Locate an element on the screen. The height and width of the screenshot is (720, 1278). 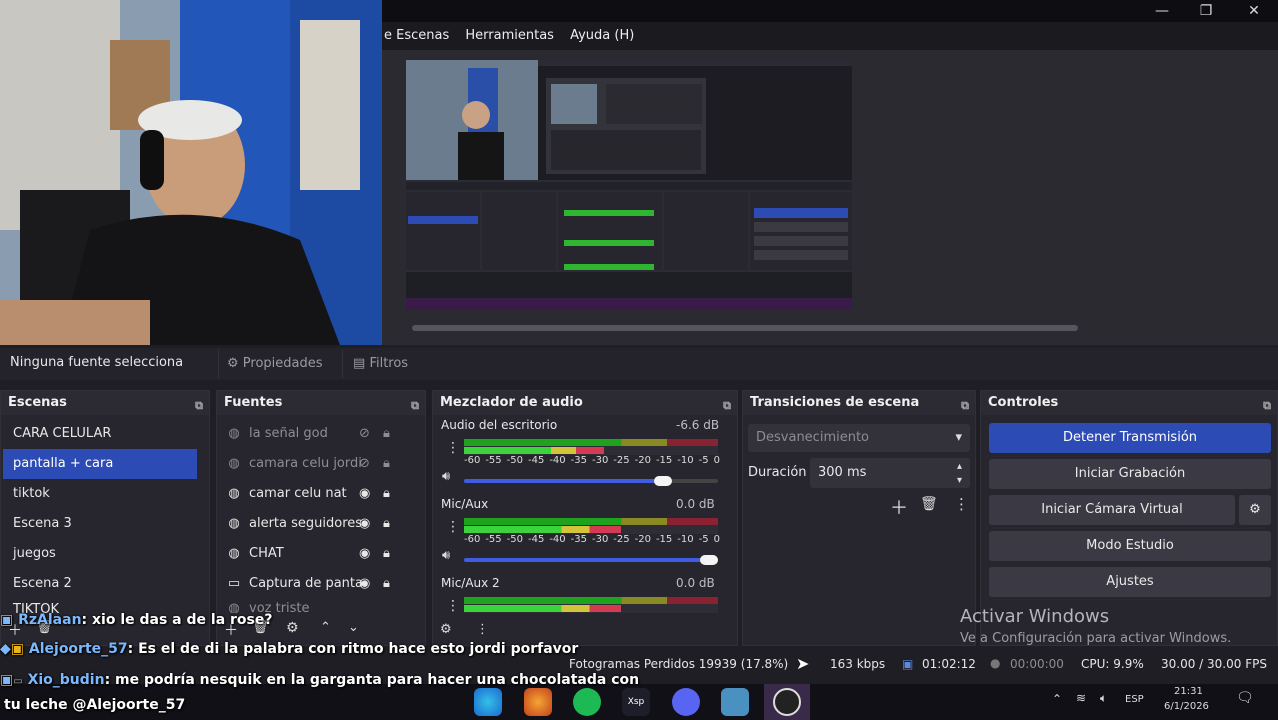
source-item: ◍ camar celu nat ◉ 🔒︎ is located at coordinates (321, 494).